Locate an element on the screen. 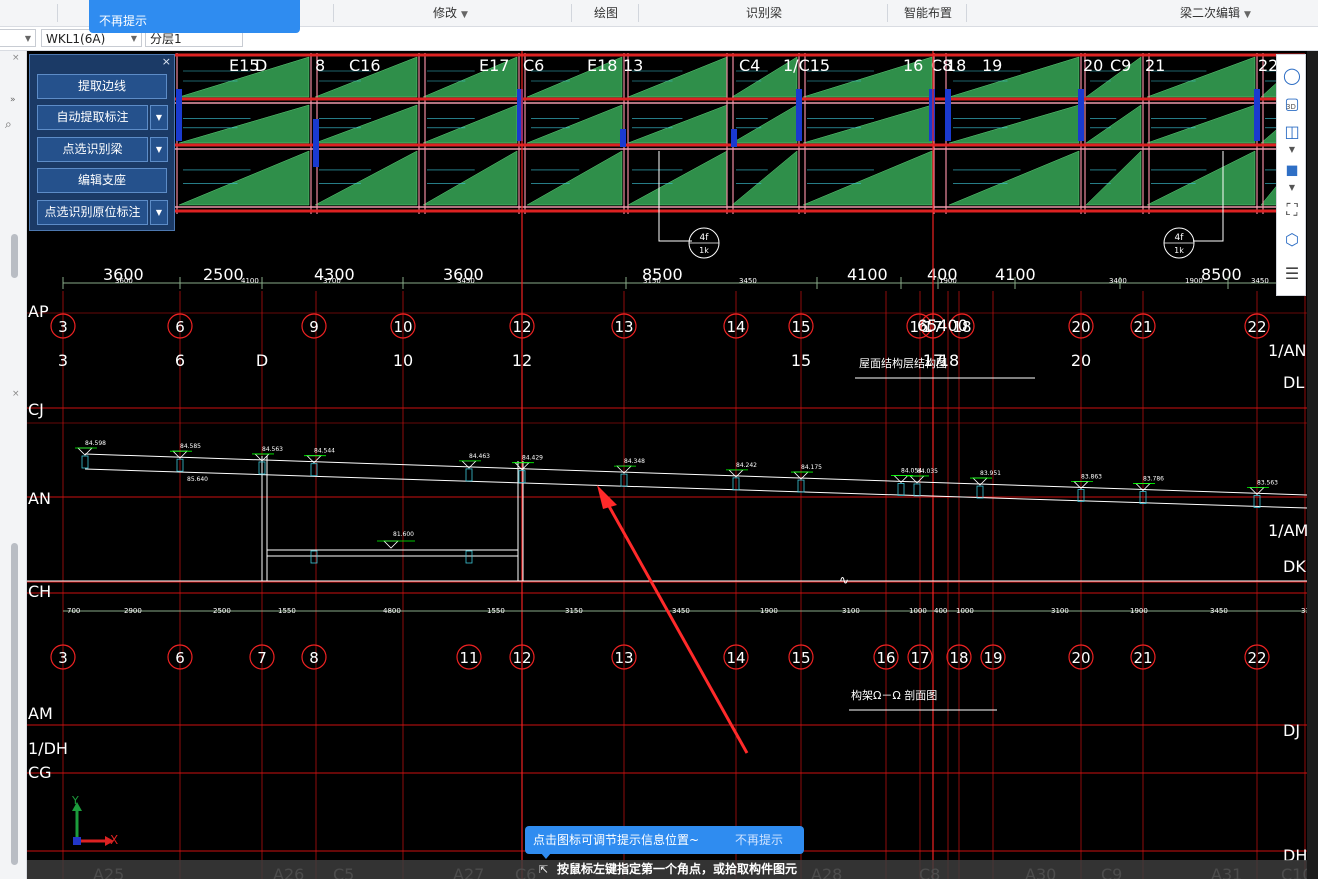 This screenshot has width=1318, height=879. left-side-panel: × » ⌕ × is located at coordinates (13, 465).